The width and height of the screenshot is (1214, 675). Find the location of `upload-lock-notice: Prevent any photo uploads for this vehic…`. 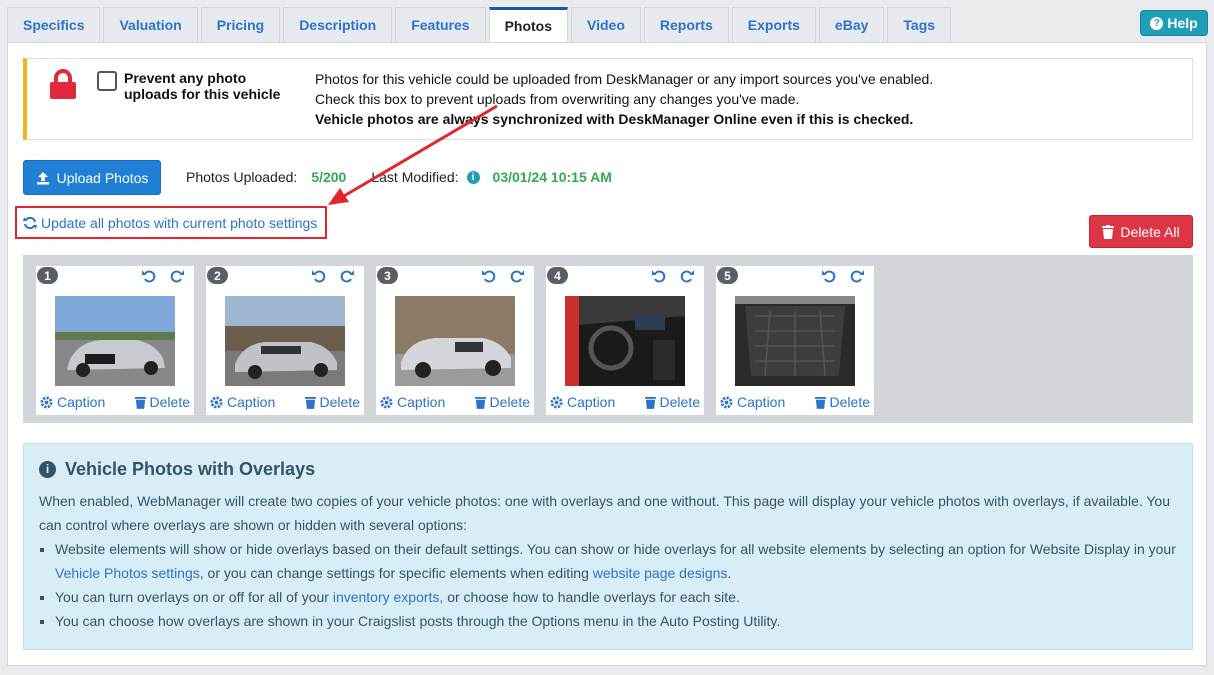

upload-lock-notice: Prevent any photo uploads for this vehic… is located at coordinates (608, 99).